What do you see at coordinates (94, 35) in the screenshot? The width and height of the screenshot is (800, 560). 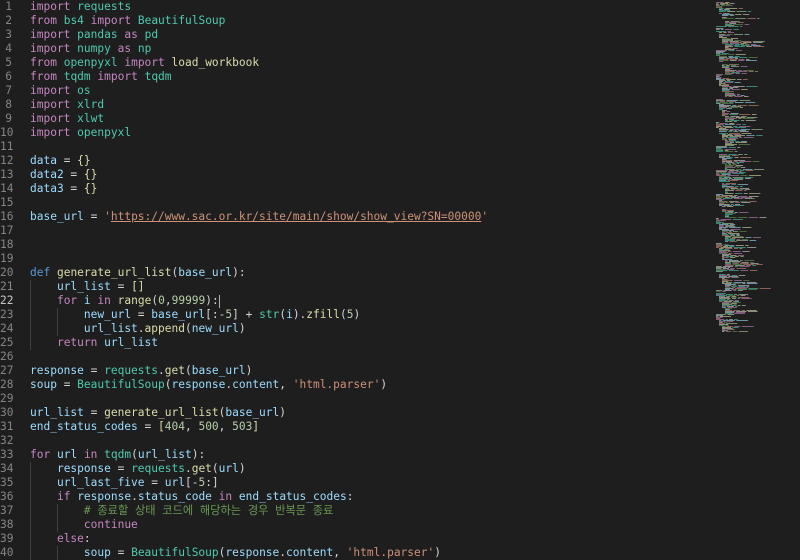 I see `code-text: import pandas as pd` at bounding box center [94, 35].